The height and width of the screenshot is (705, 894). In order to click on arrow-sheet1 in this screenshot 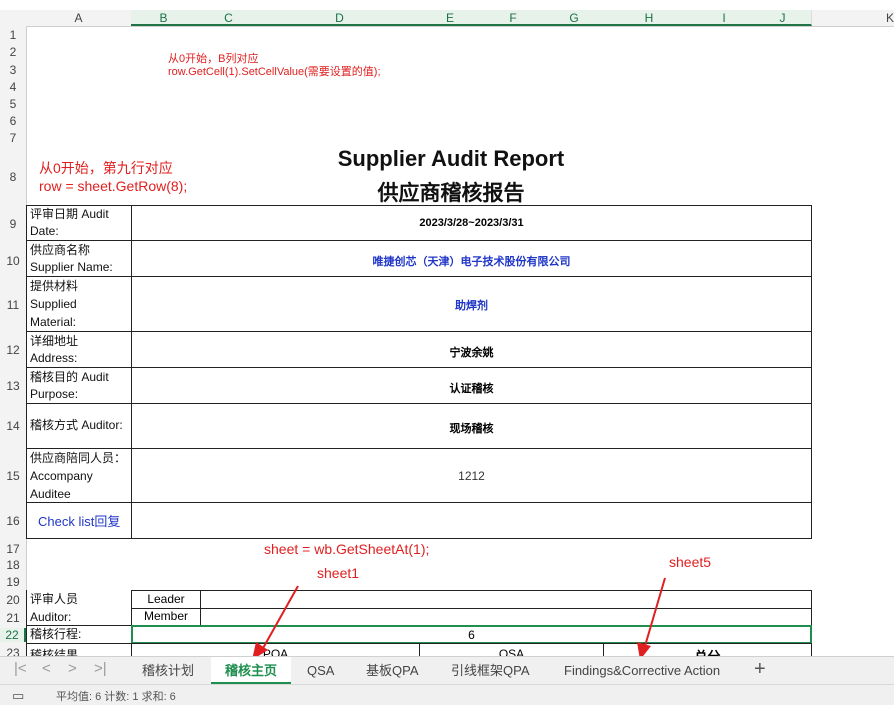, I will do `click(280, 618)`.